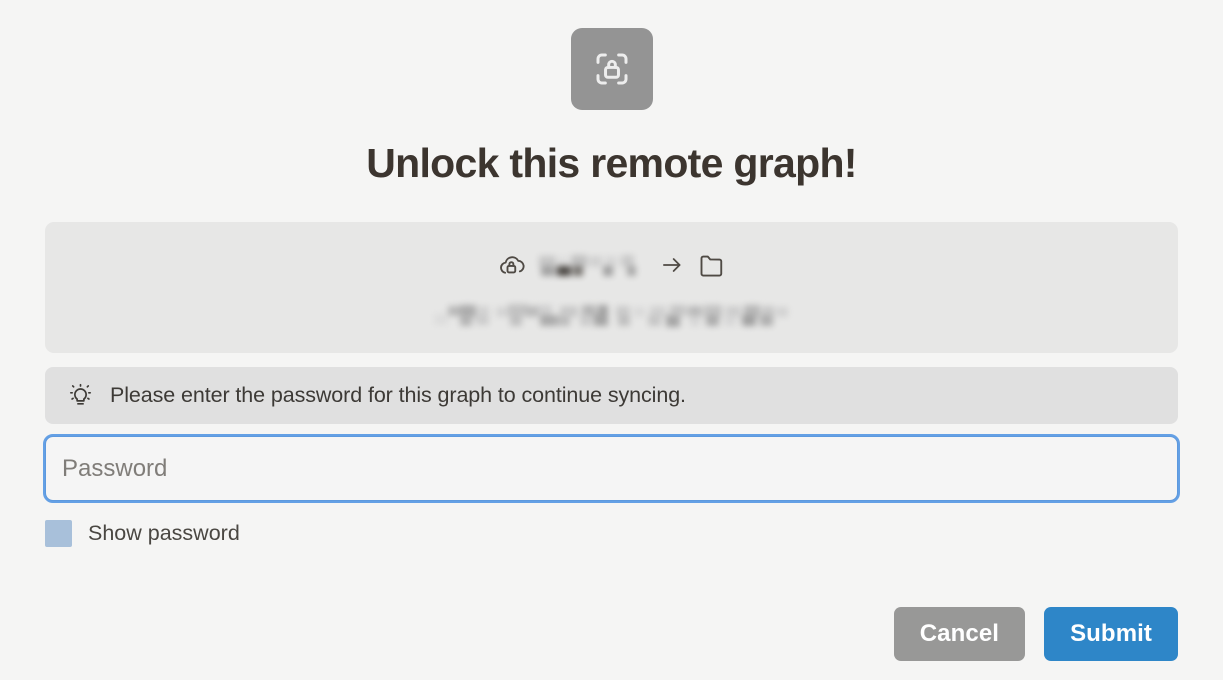 The width and height of the screenshot is (1223, 680). Describe the element at coordinates (712, 265) in the screenshot. I see `folder-icon` at that location.